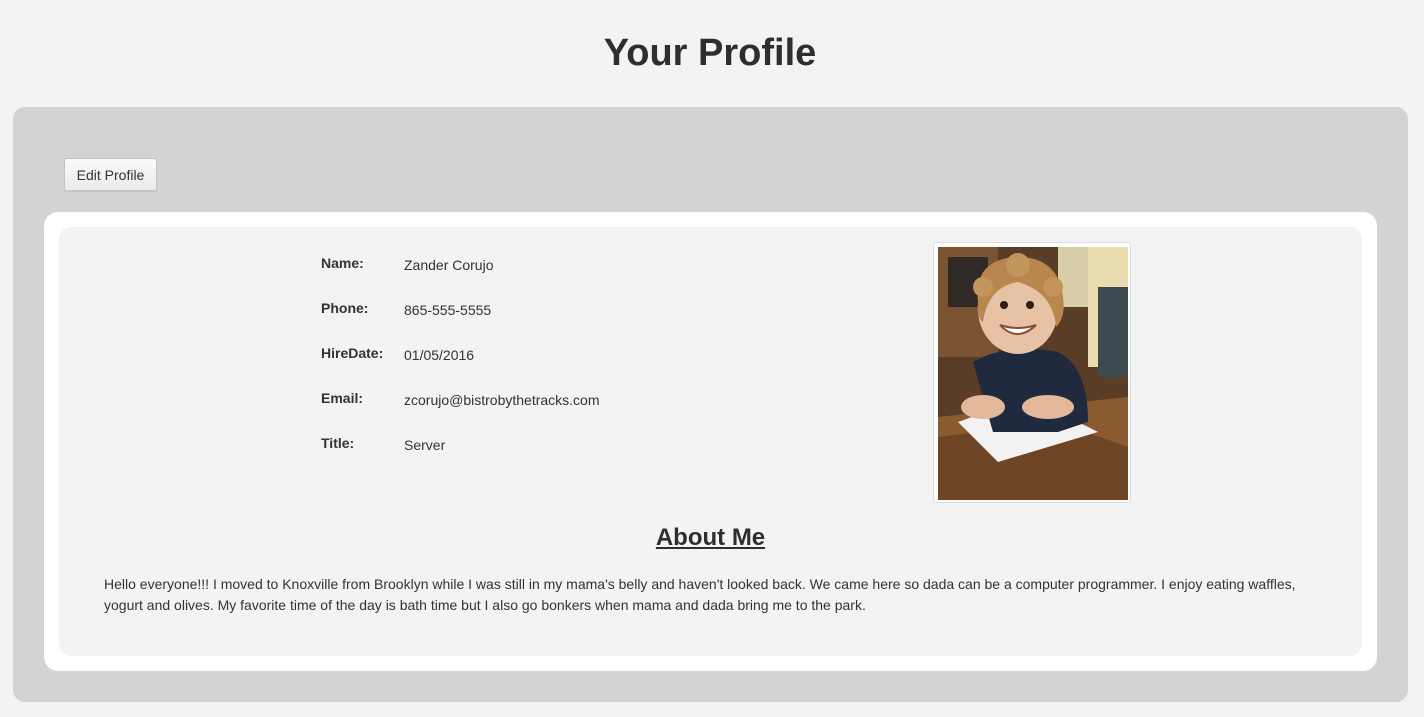 The height and width of the screenshot is (717, 1424). Describe the element at coordinates (338, 443) in the screenshot. I see `field-label: Title:` at that location.